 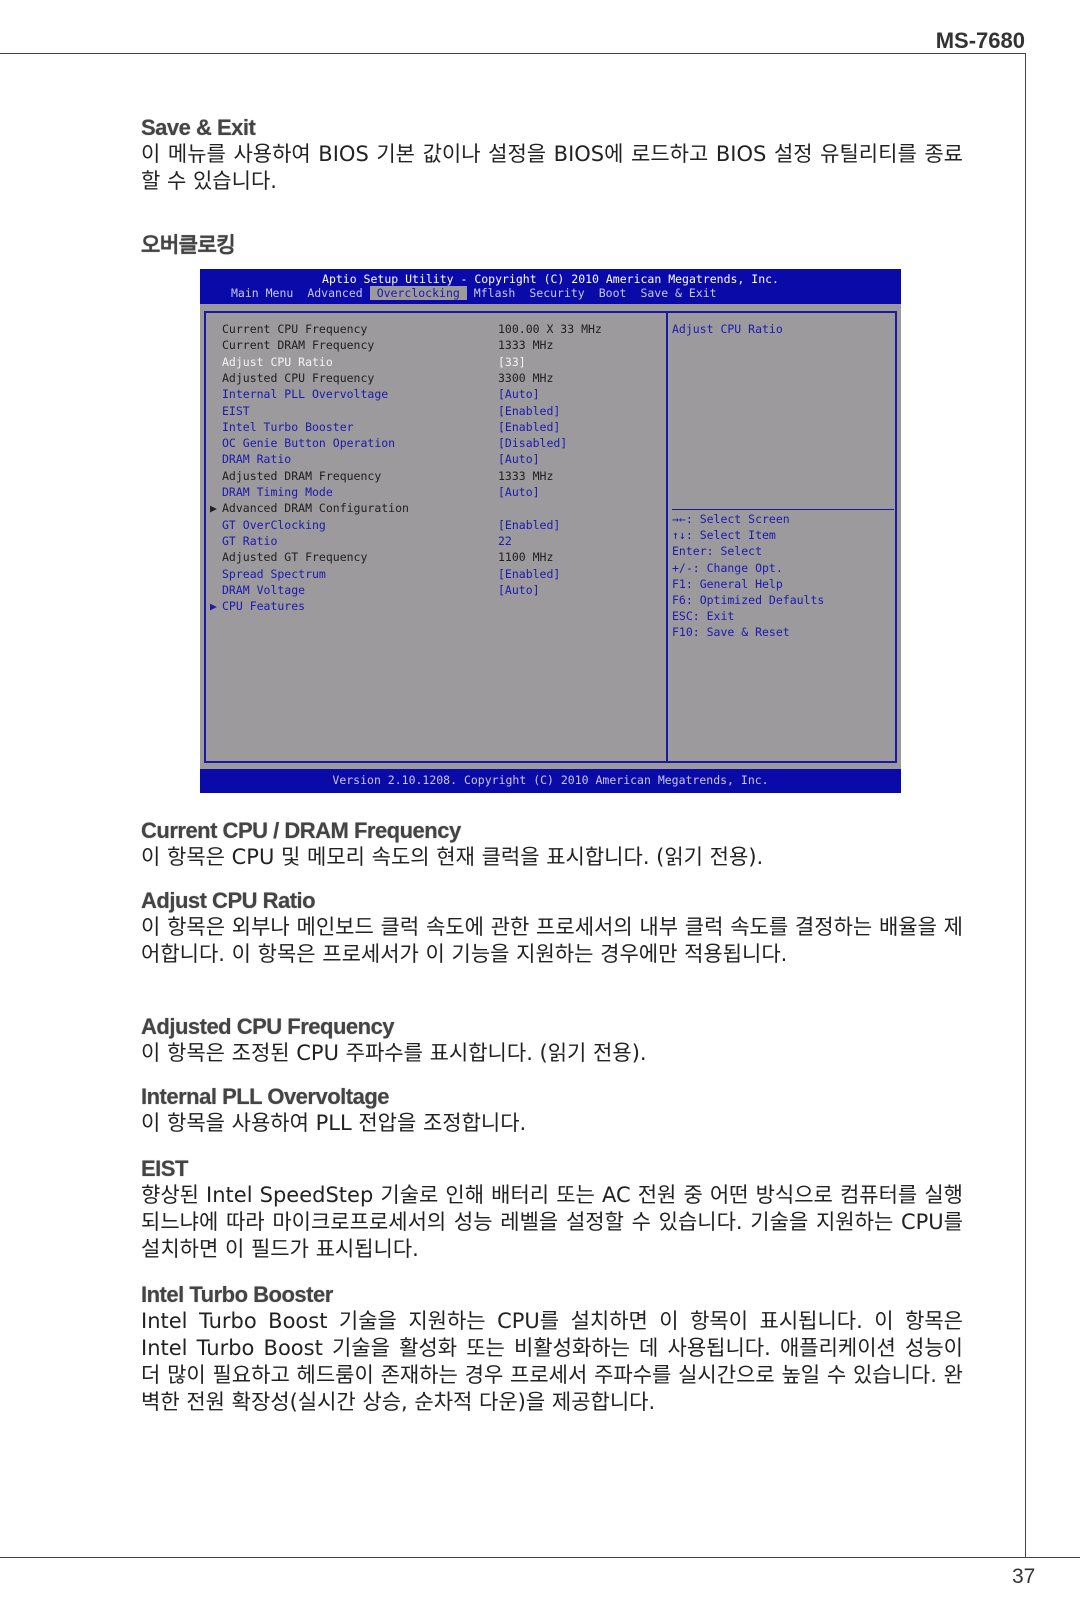 I want to click on item-label: Adjusted CPU Frequency, so click(x=298, y=377).